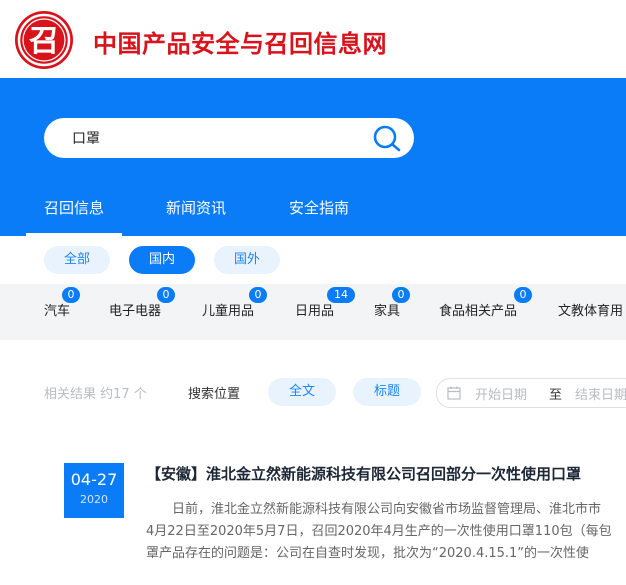 The height and width of the screenshot is (585, 626). What do you see at coordinates (74, 208) in the screenshot?
I see `tab-label: 召回信息` at bounding box center [74, 208].